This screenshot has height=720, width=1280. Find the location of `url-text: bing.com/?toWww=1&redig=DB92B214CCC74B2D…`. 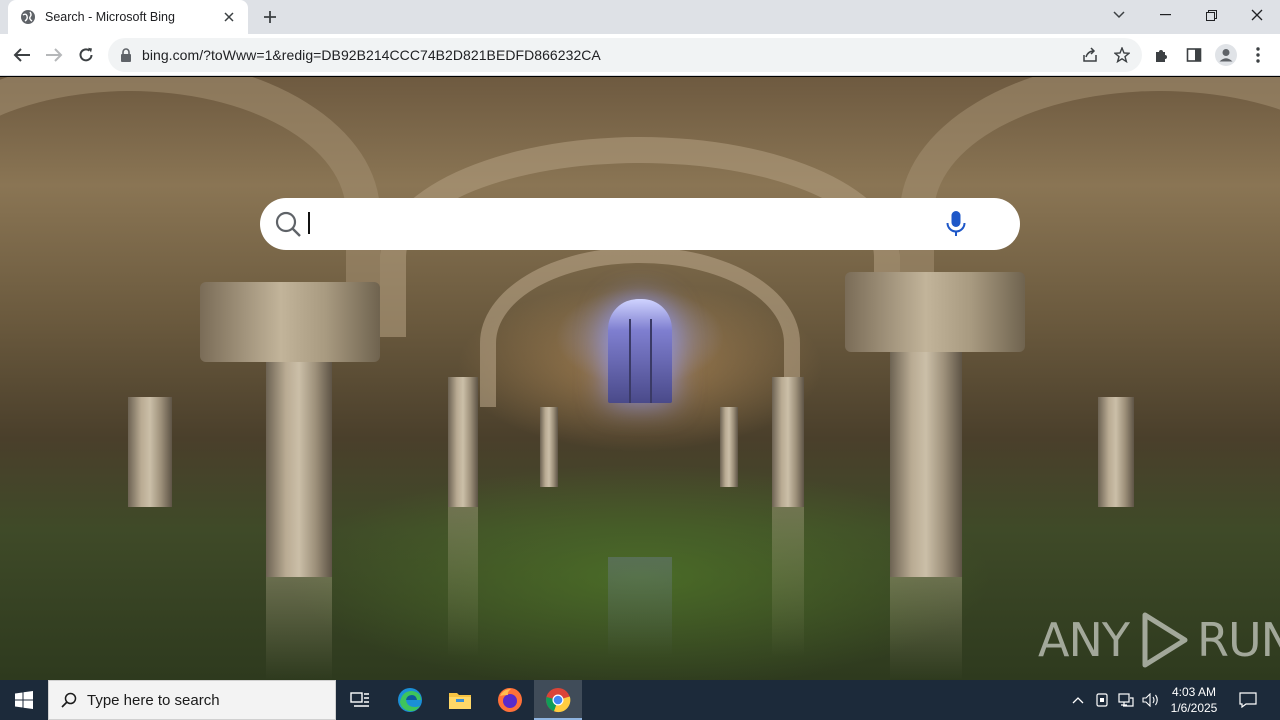

url-text: bing.com/?toWww=1&redig=DB92B214CCC74B2D… is located at coordinates (371, 55).